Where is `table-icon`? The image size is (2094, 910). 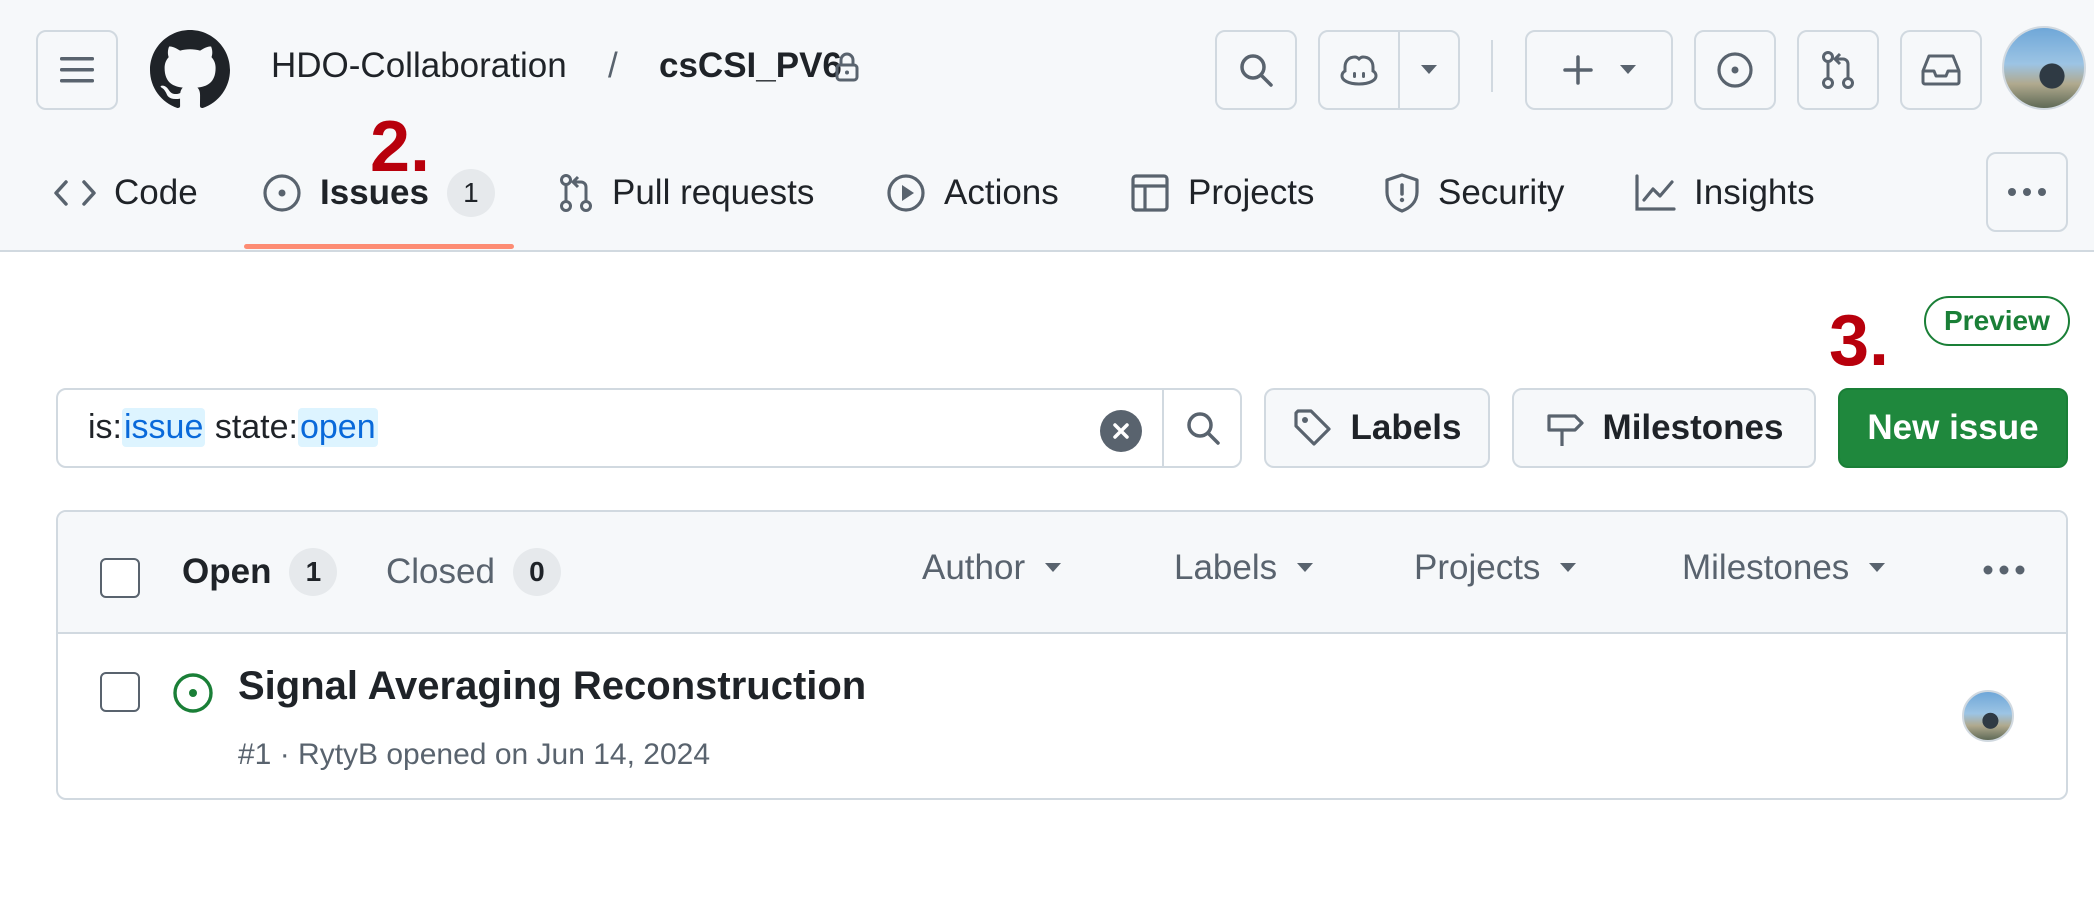 table-icon is located at coordinates (1150, 193).